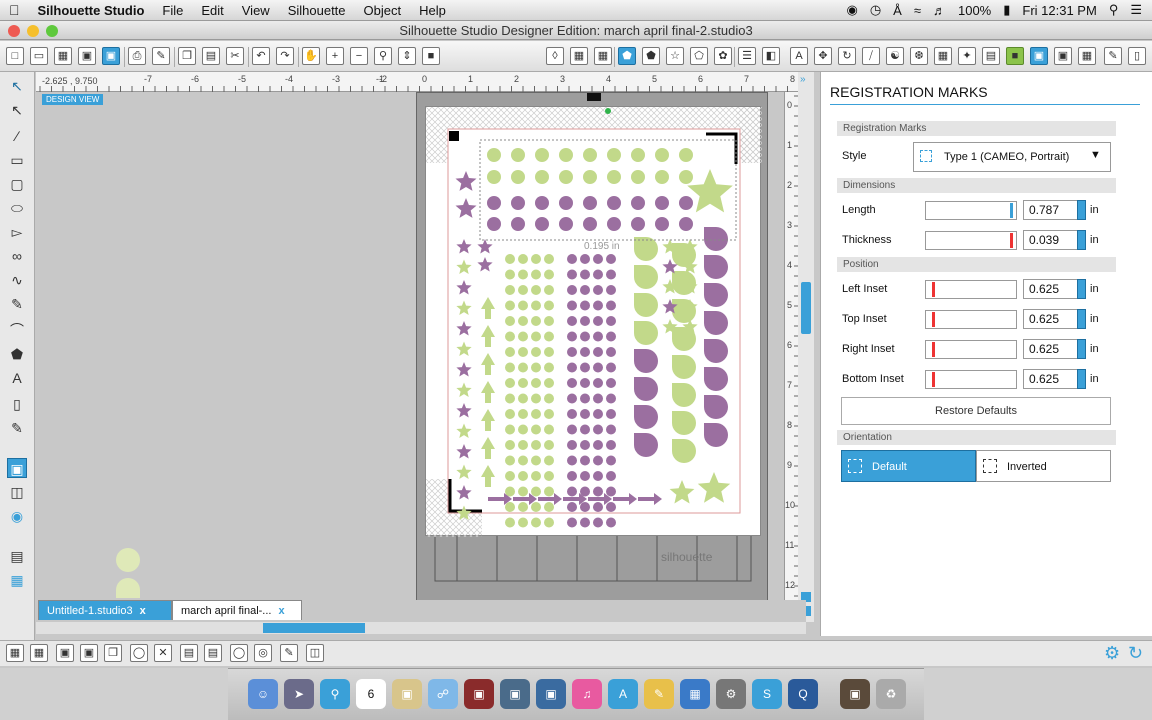 This screenshot has width=1152, height=720. I want to click on notification-icon: ☰, so click(1136, 10).